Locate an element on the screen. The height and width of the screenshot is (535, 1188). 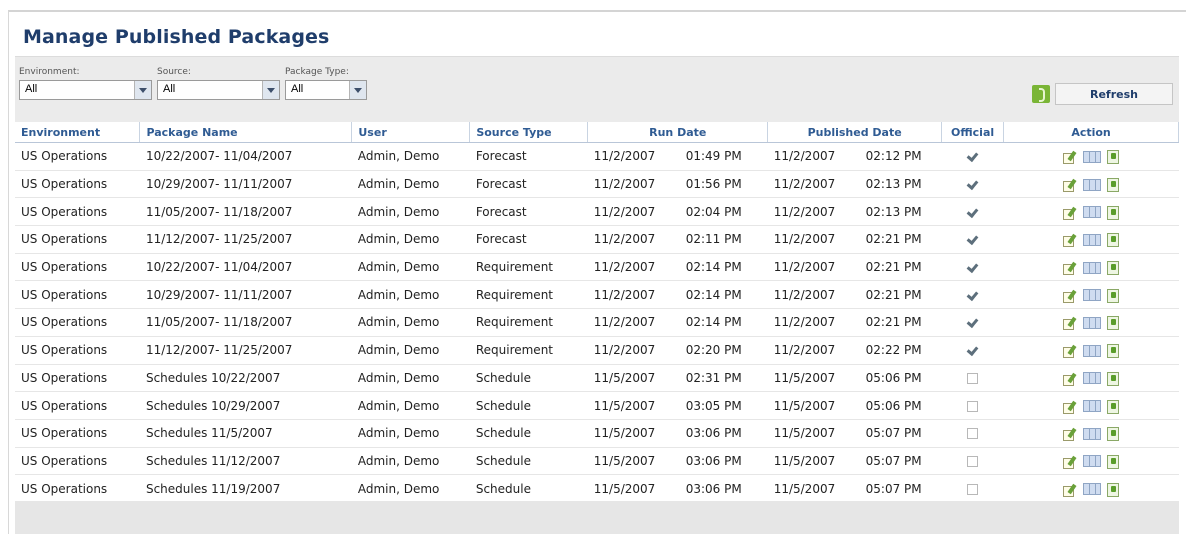
cell-package-name: Schedules 11/5/2007 is located at coordinates (245, 433).